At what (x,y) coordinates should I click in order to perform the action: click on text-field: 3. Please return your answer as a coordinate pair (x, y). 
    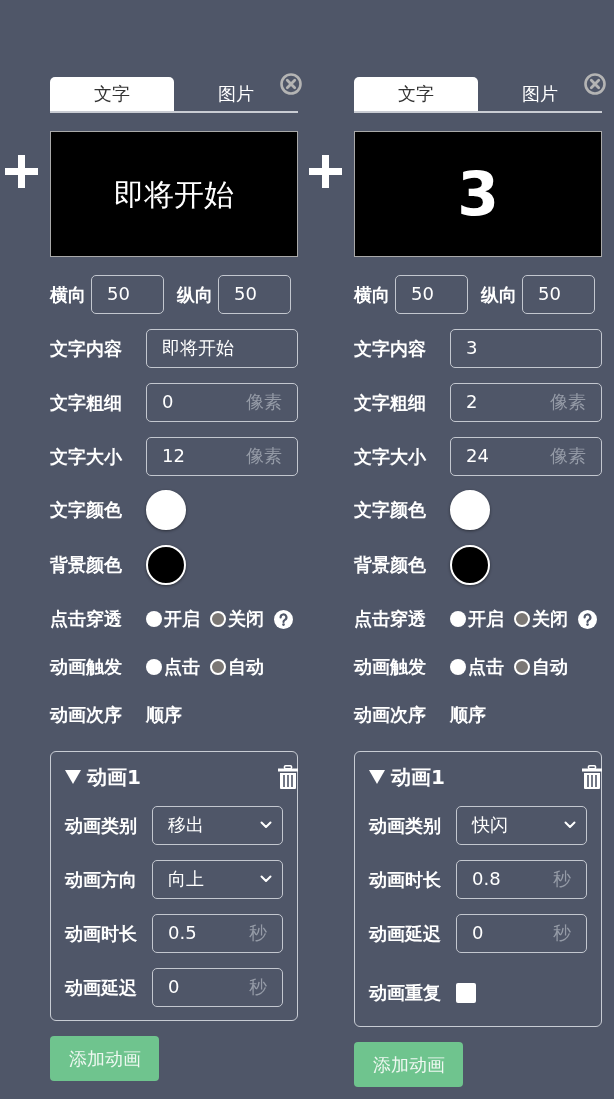
    Looking at the image, I should click on (526, 348).